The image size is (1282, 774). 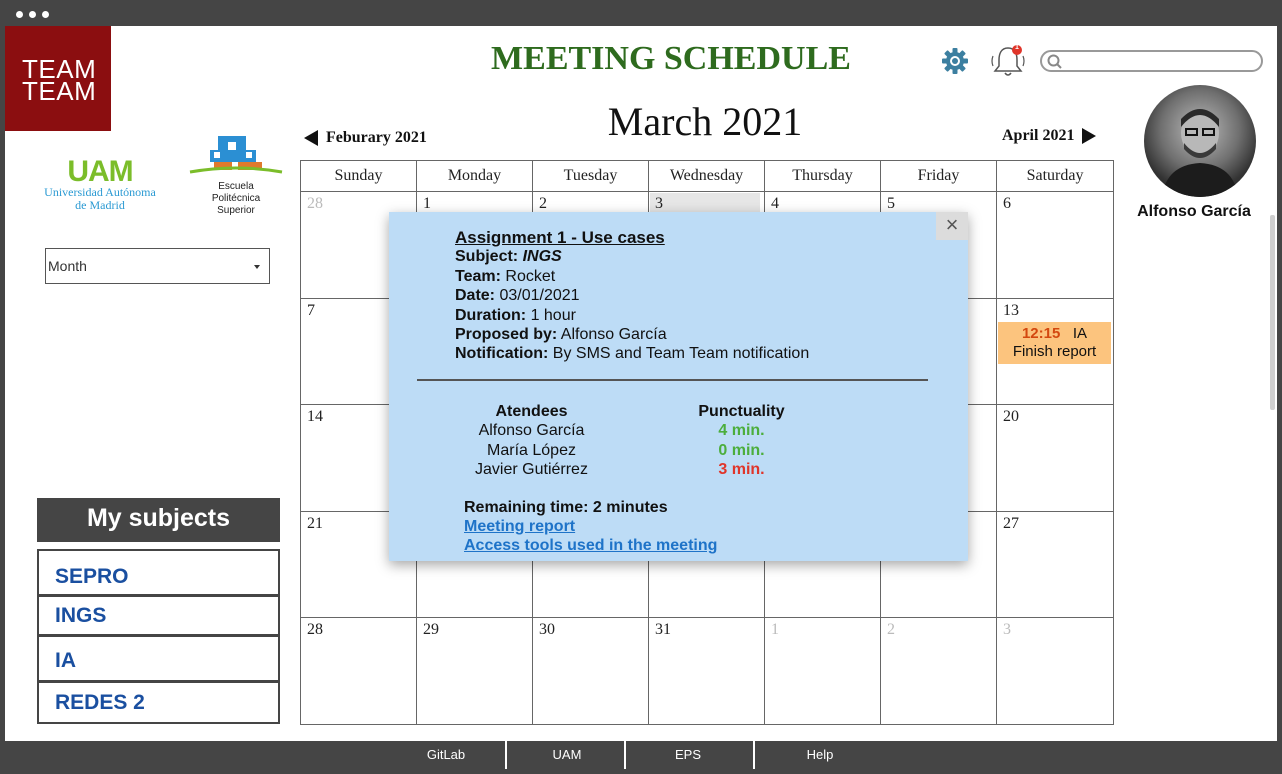 What do you see at coordinates (1151, 61) in the screenshot?
I see `search-input` at bounding box center [1151, 61].